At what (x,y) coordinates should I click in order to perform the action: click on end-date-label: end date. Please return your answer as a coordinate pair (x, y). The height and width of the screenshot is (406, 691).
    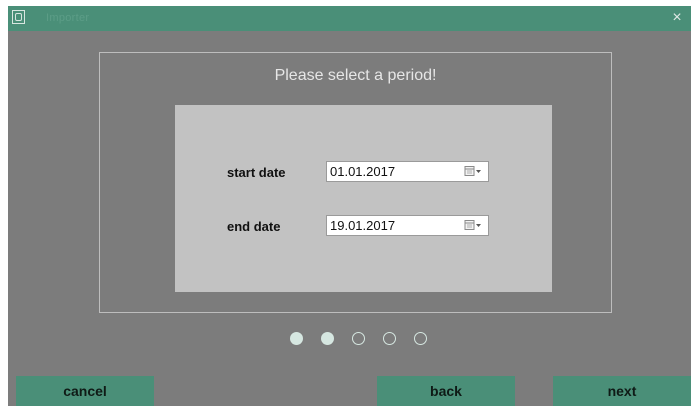
    Looking at the image, I should click on (254, 226).